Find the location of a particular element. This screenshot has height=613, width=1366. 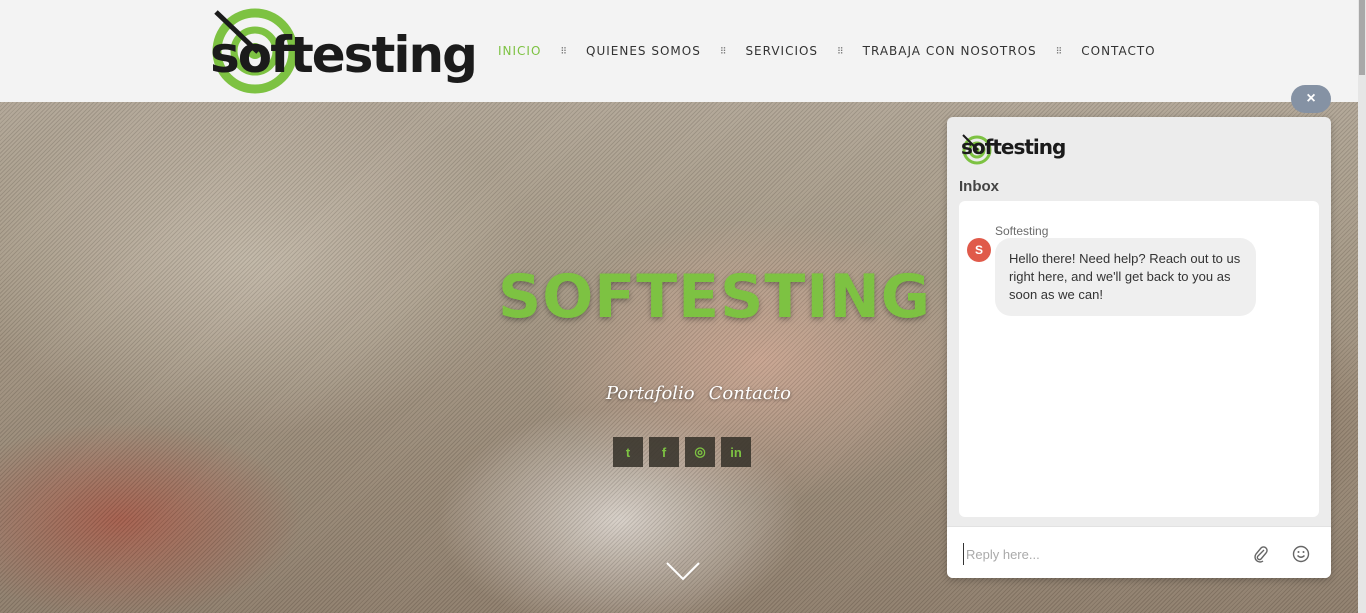

emoji-icon is located at coordinates (1301, 556).